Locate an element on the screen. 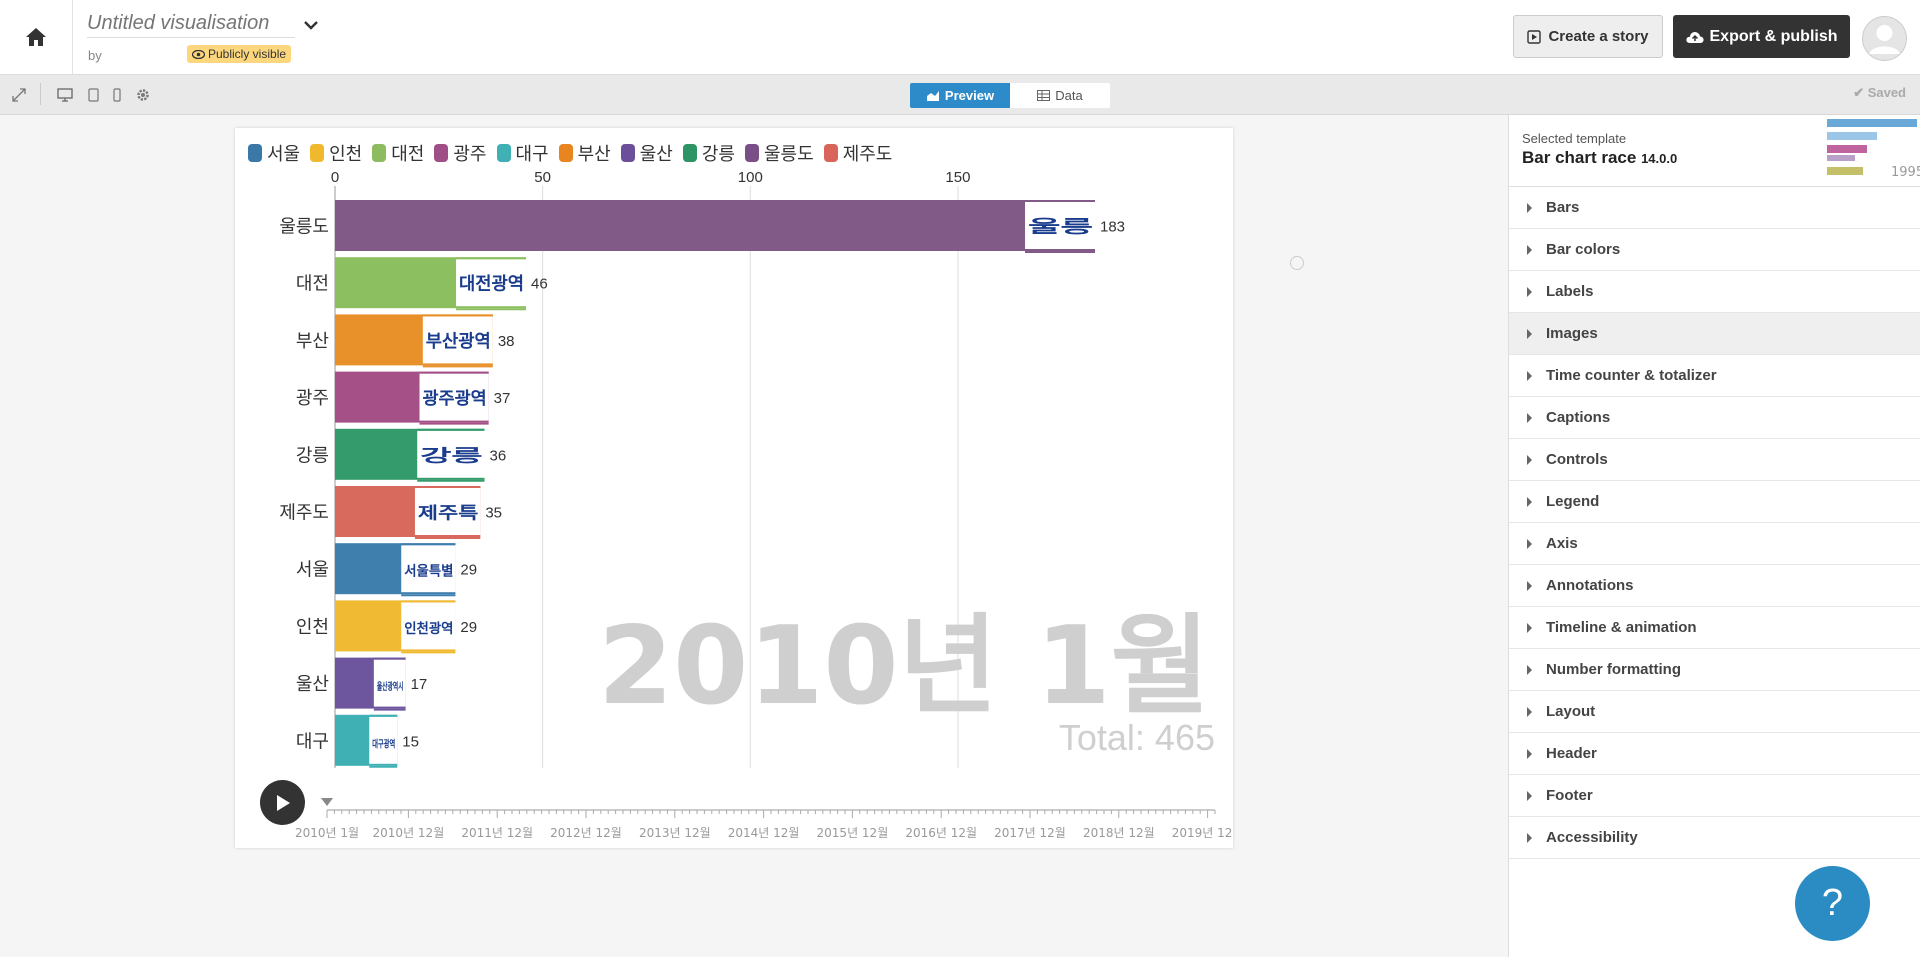 Image resolution: width=1920 pixels, height=957 pixels. legend-item: 강릉 is located at coordinates (708, 153).